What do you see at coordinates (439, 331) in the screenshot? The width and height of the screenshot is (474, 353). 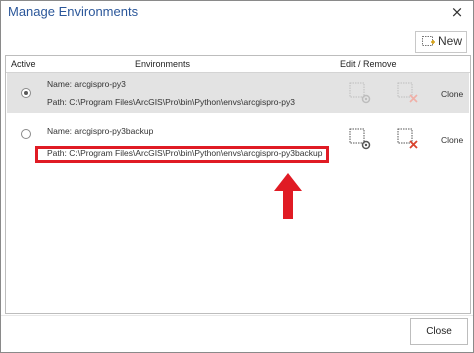 I see `close-button: Close` at bounding box center [439, 331].